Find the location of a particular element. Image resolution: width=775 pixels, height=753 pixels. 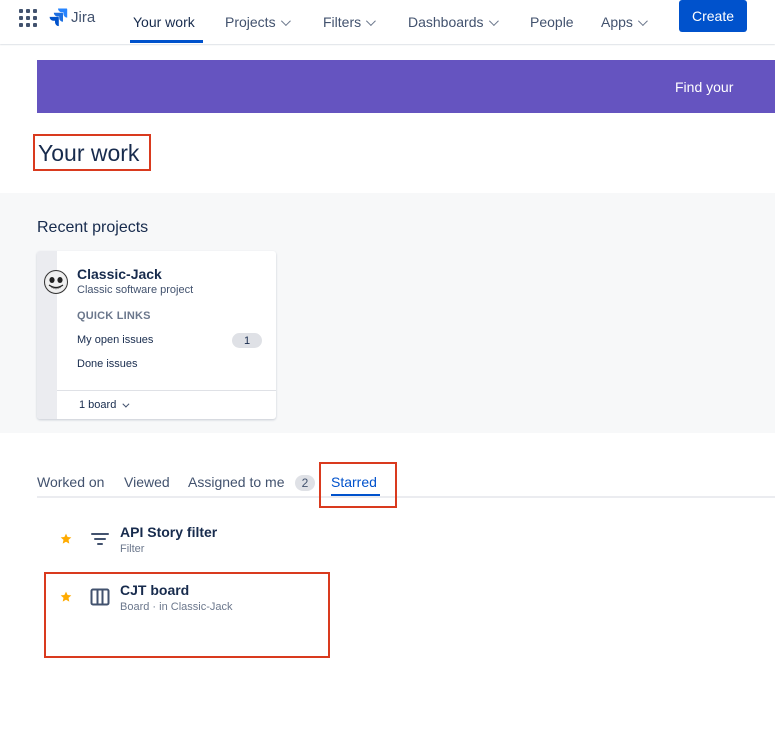

jira-logo: Jira is located at coordinates (71, 17).